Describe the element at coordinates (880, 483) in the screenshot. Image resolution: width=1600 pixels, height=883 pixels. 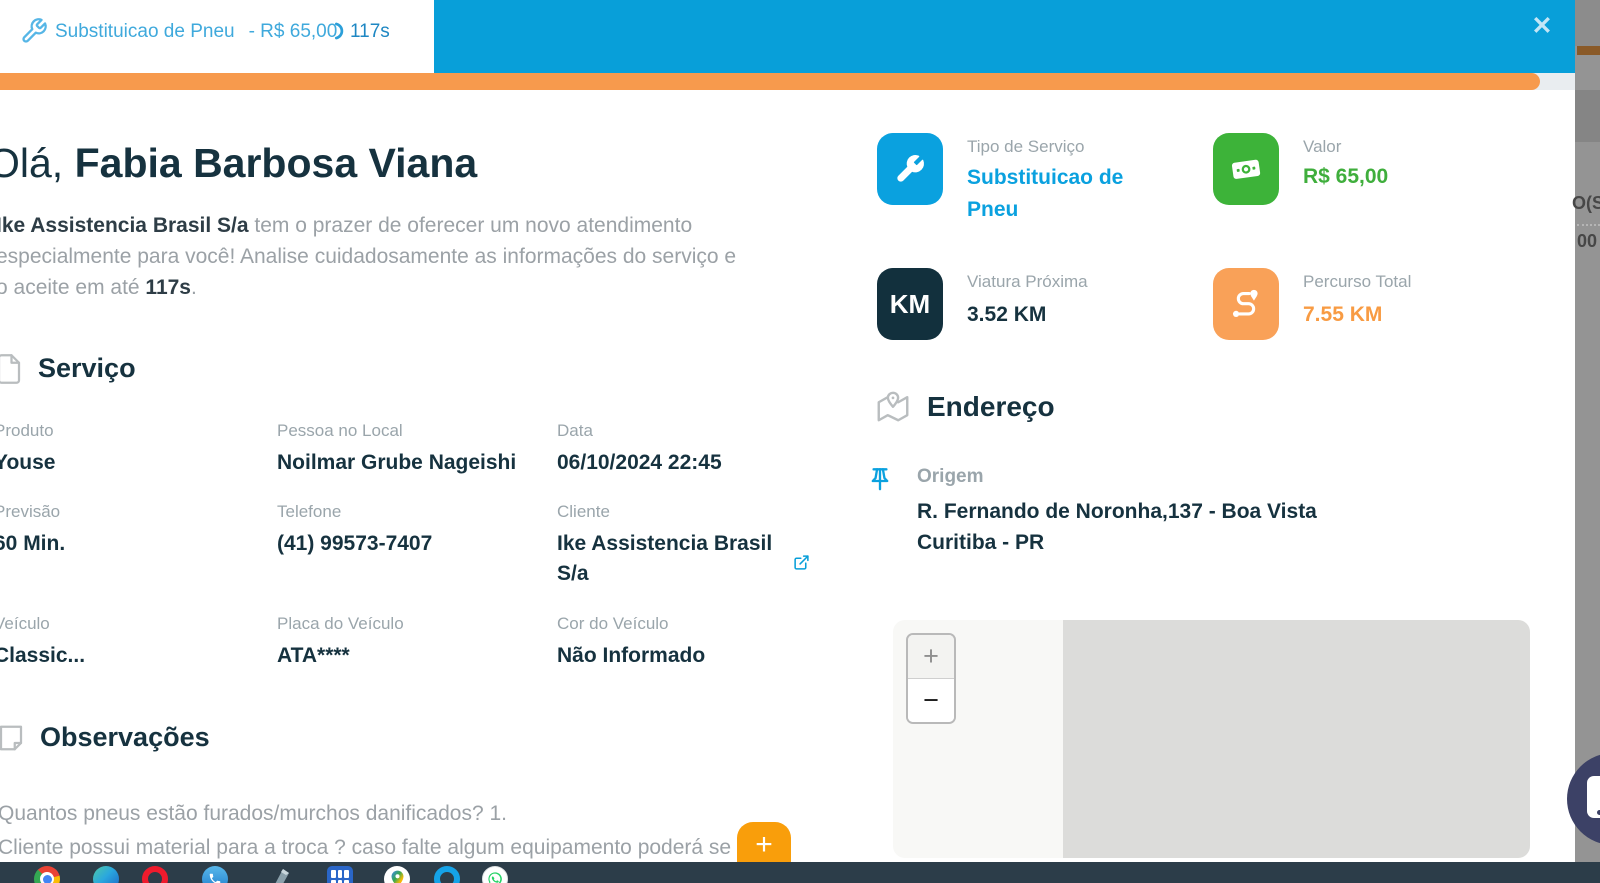
I see `pushpin-icon` at that location.